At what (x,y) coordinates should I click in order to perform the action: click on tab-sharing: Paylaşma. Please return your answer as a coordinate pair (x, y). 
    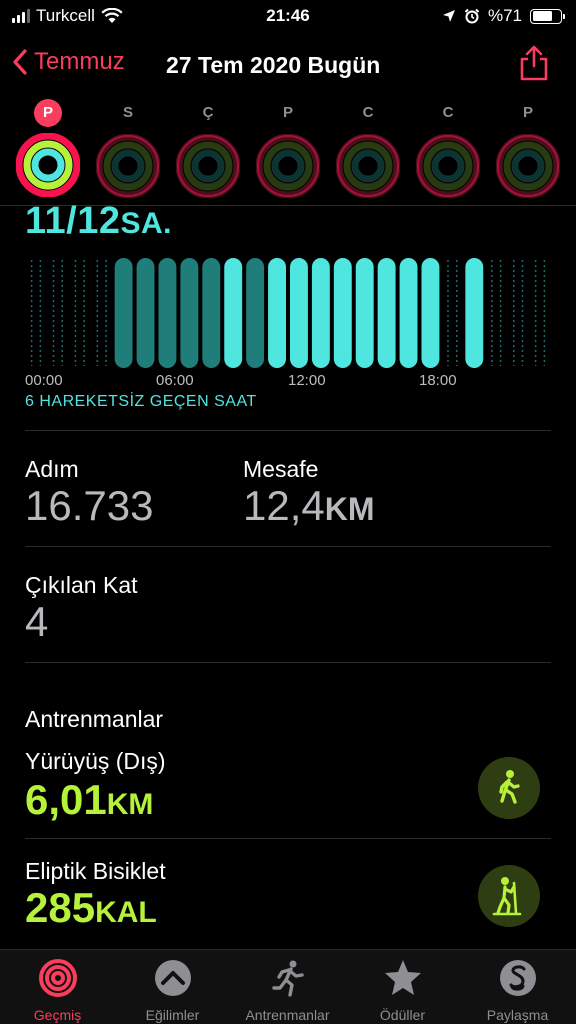
    Looking at the image, I should click on (517, 990).